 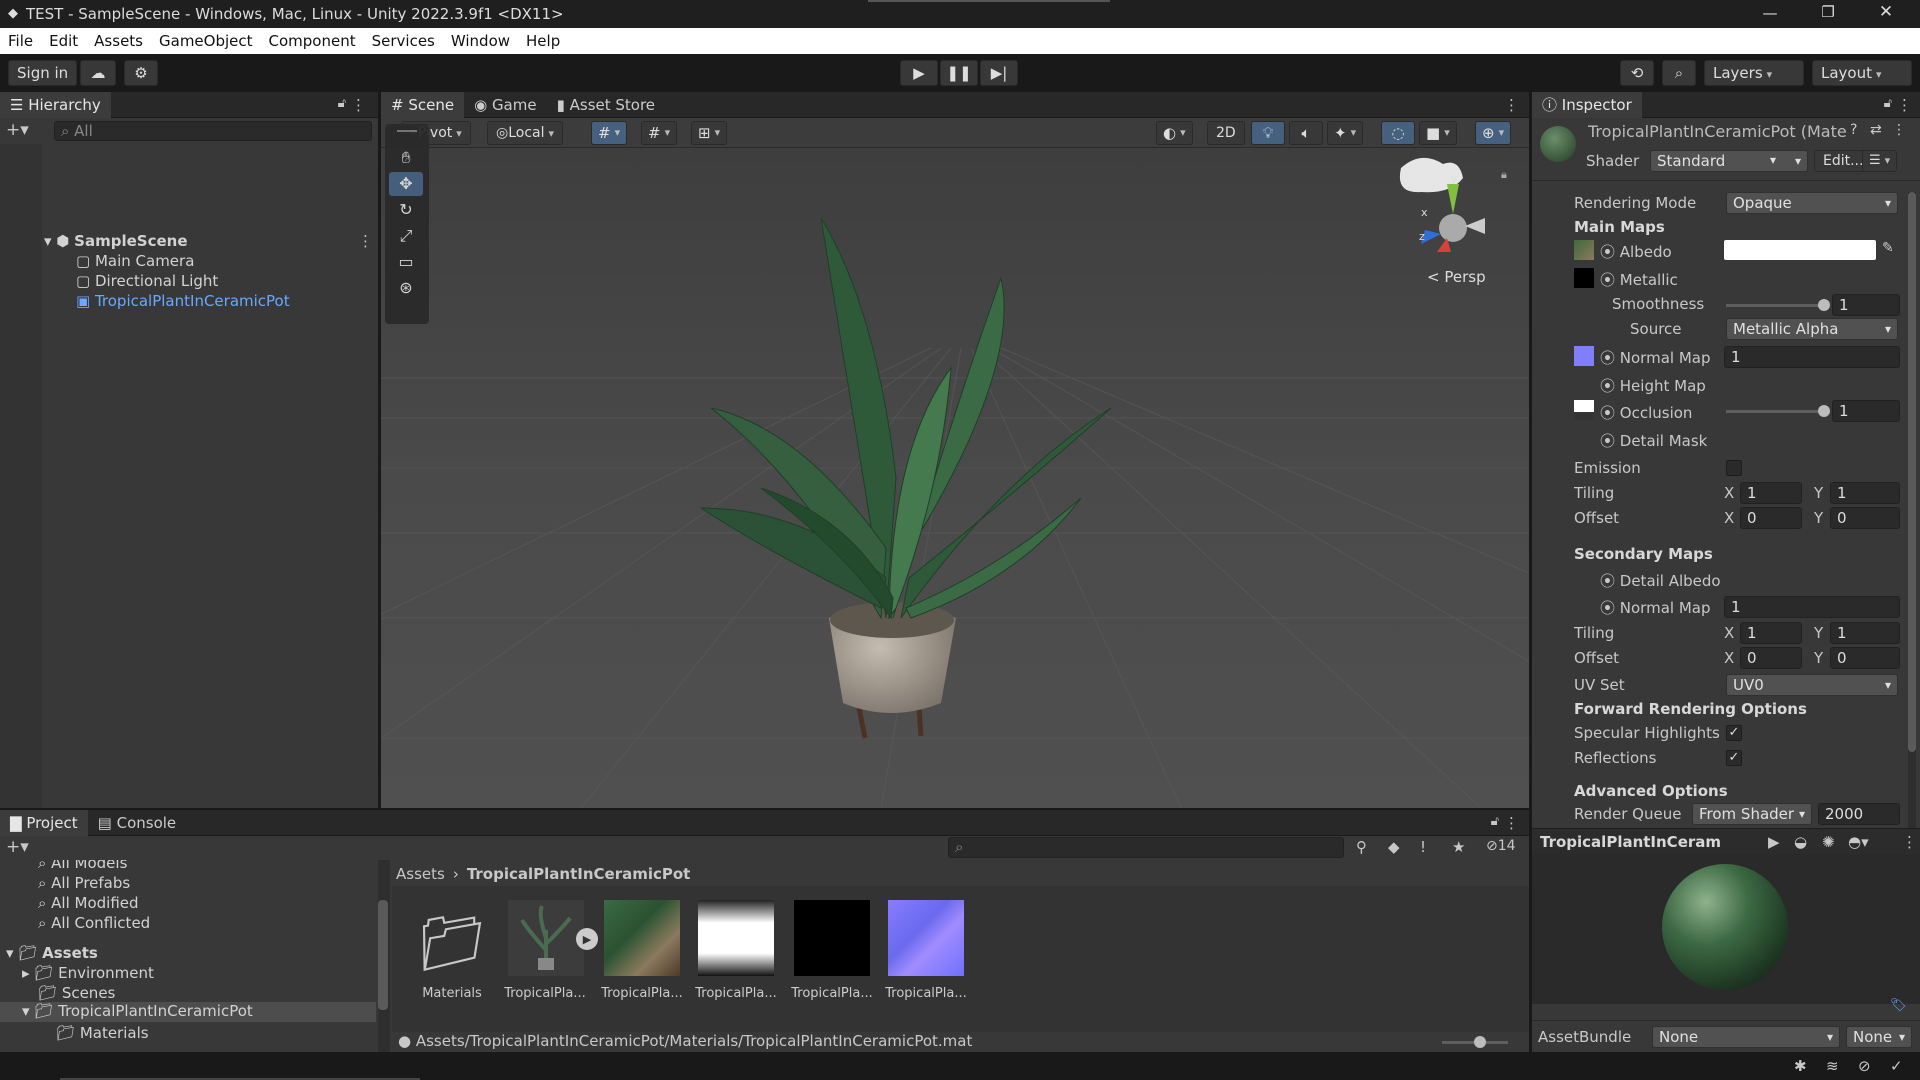 I want to click on assetbundle-dropdown: None, so click(x=1746, y=1037).